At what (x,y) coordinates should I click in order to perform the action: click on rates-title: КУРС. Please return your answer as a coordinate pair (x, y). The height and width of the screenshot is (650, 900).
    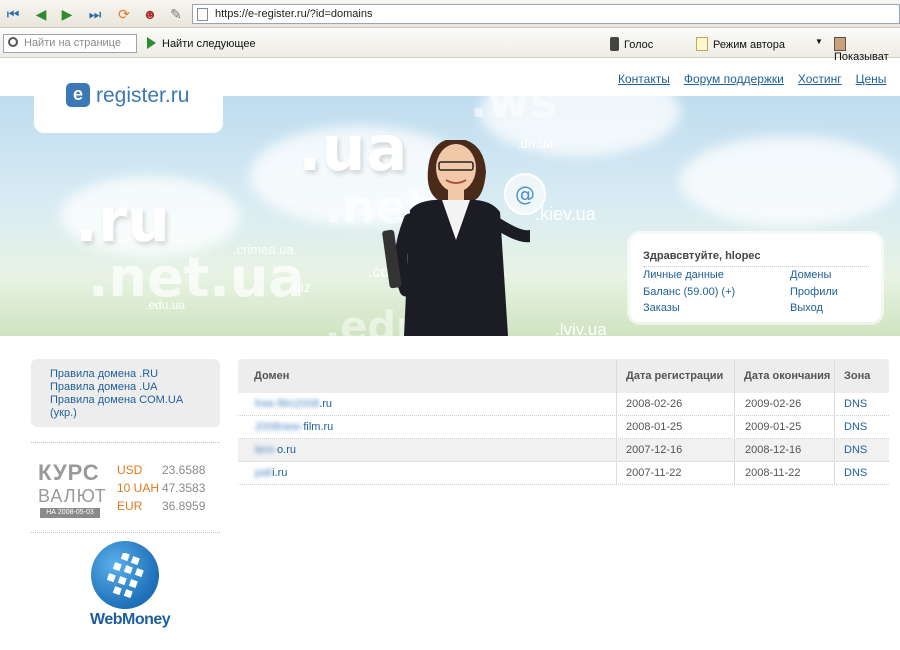
    Looking at the image, I should click on (69, 472).